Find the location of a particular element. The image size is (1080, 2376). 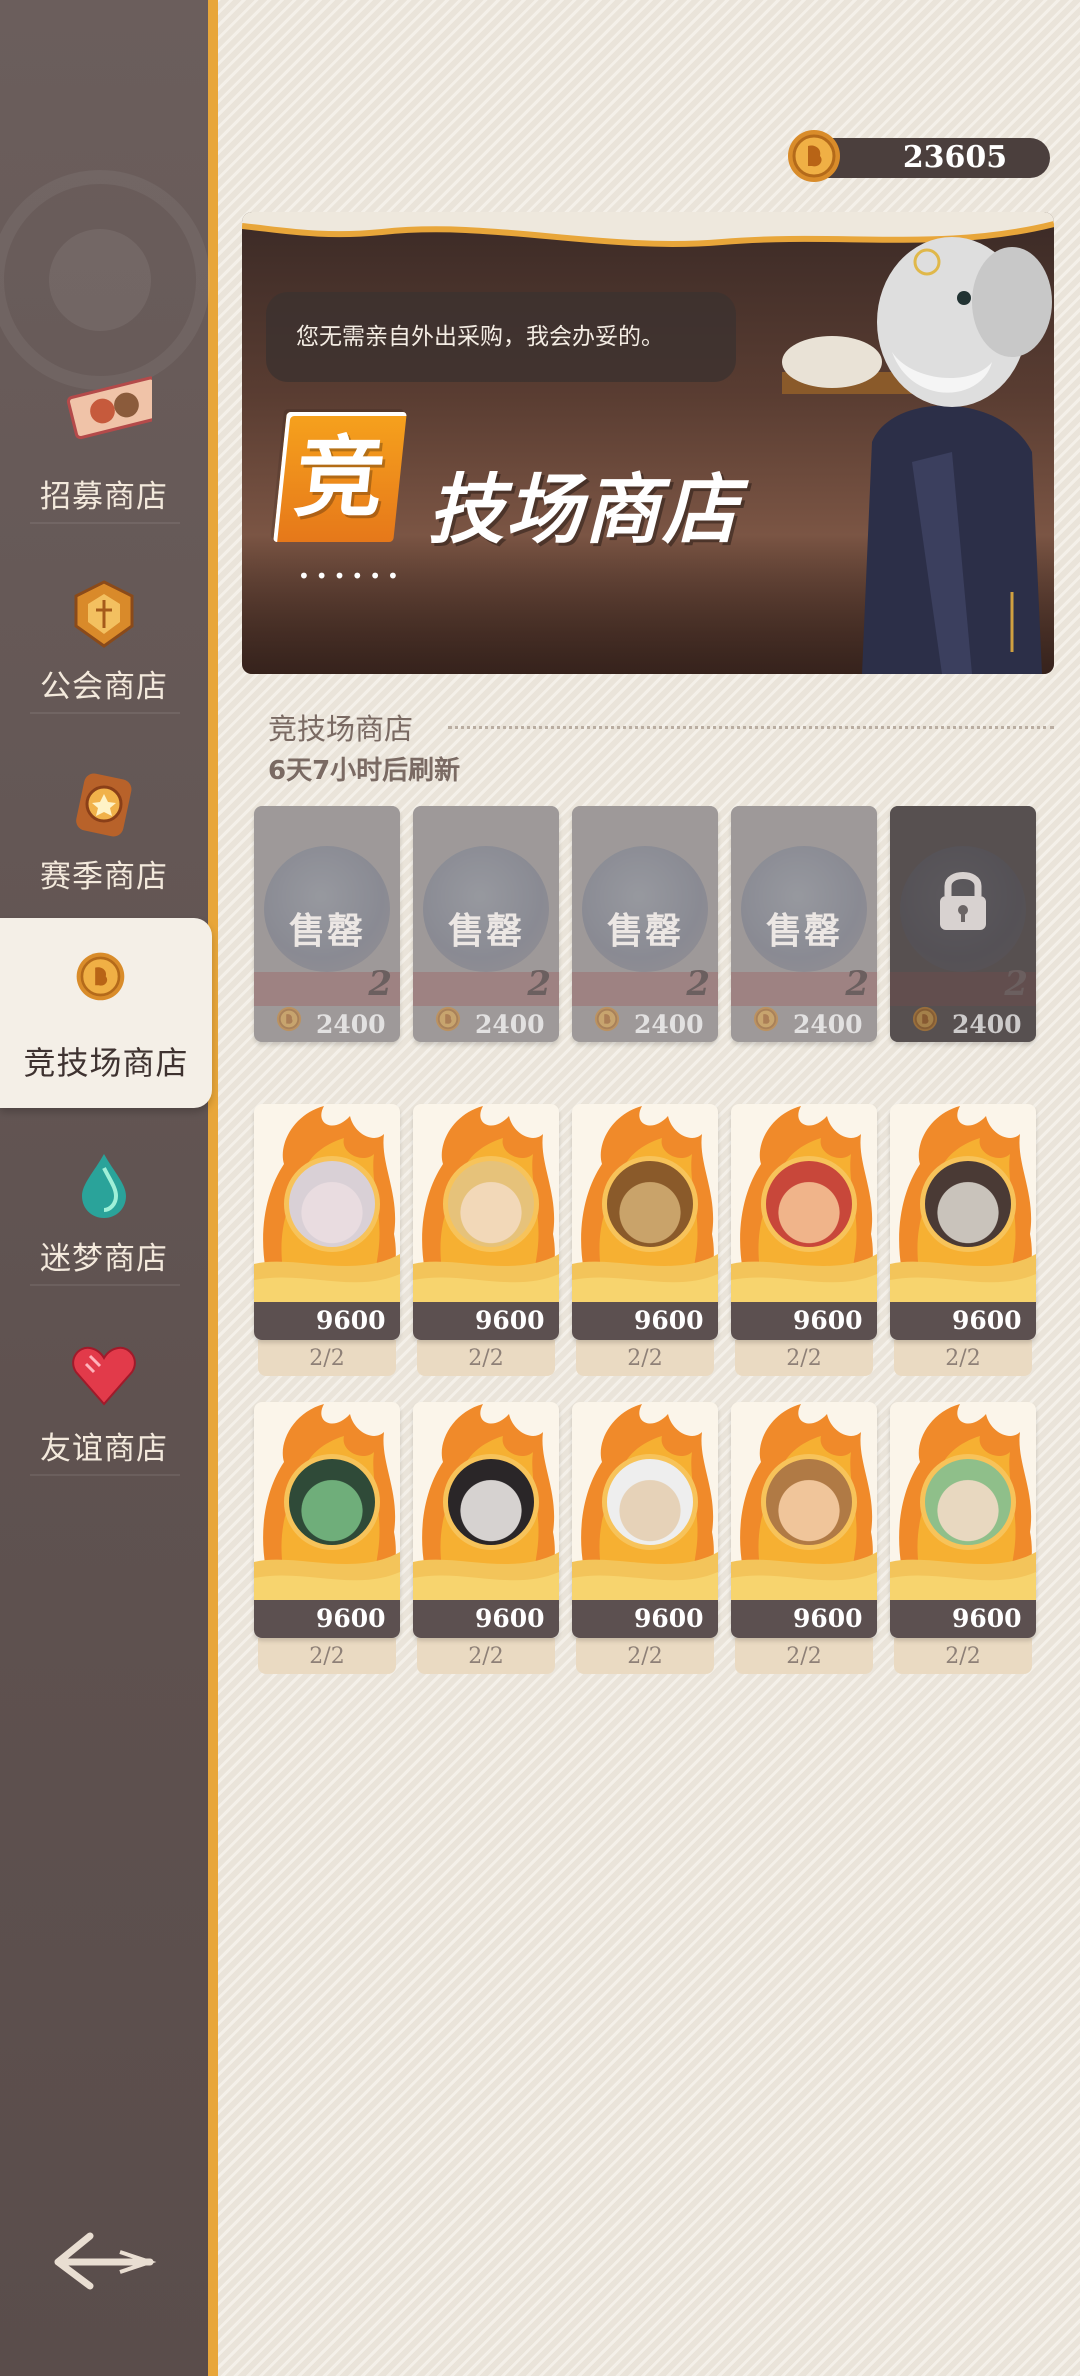

shopkeeper-speech-bubble: 您无需亲自外出采购，我会办妥的。 is located at coordinates (501, 337).